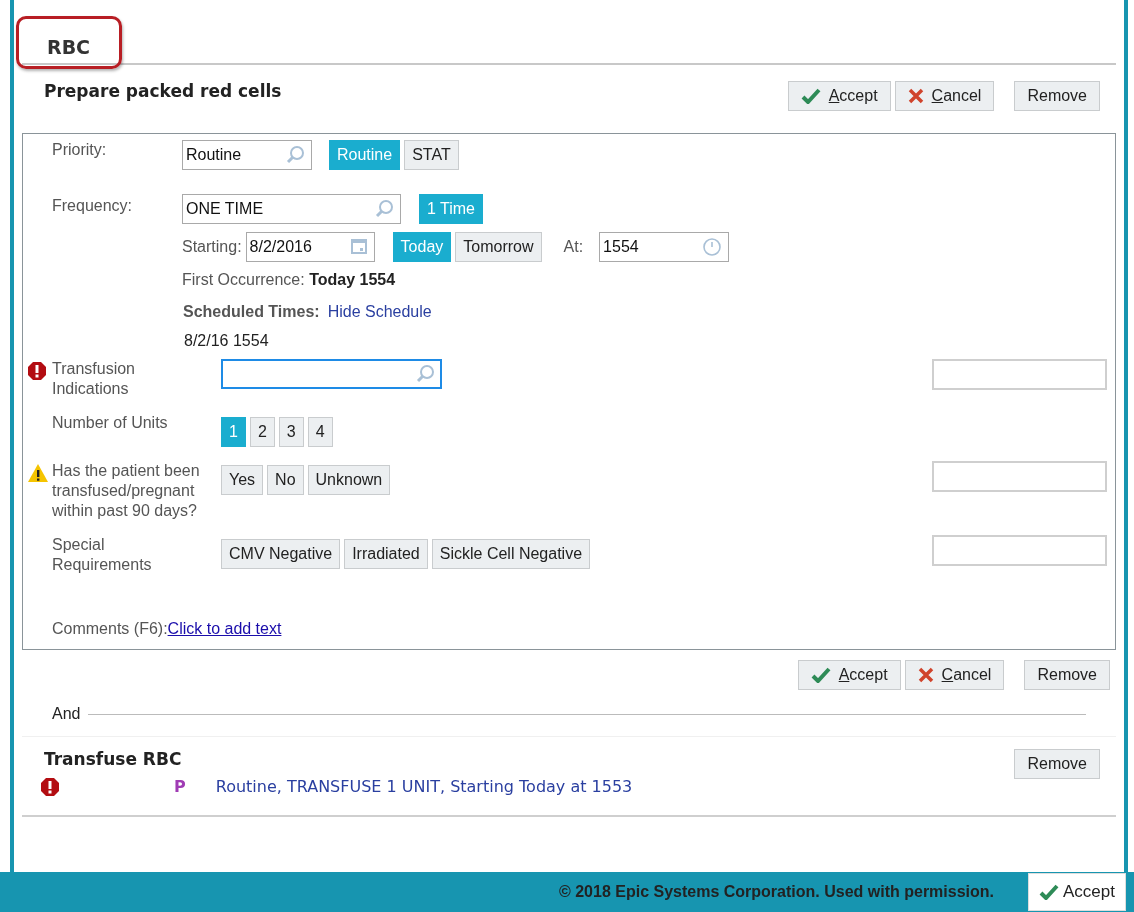 This screenshot has height=912, width=1134. Describe the element at coordinates (66, 714) in the screenshot. I see `separator-label: And` at that location.